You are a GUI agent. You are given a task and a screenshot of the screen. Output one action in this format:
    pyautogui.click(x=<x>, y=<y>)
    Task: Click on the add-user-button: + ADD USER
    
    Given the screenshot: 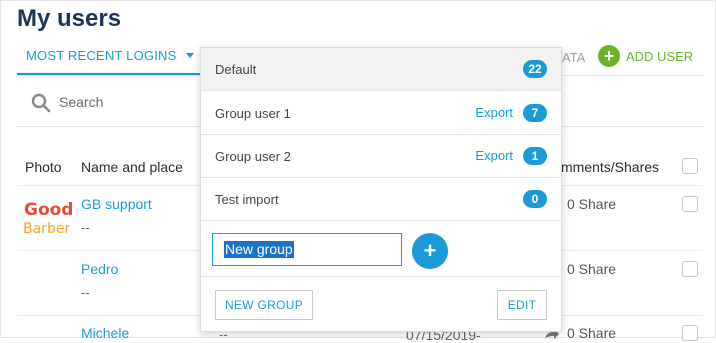 What is the action you would take?
    pyautogui.click(x=645, y=56)
    